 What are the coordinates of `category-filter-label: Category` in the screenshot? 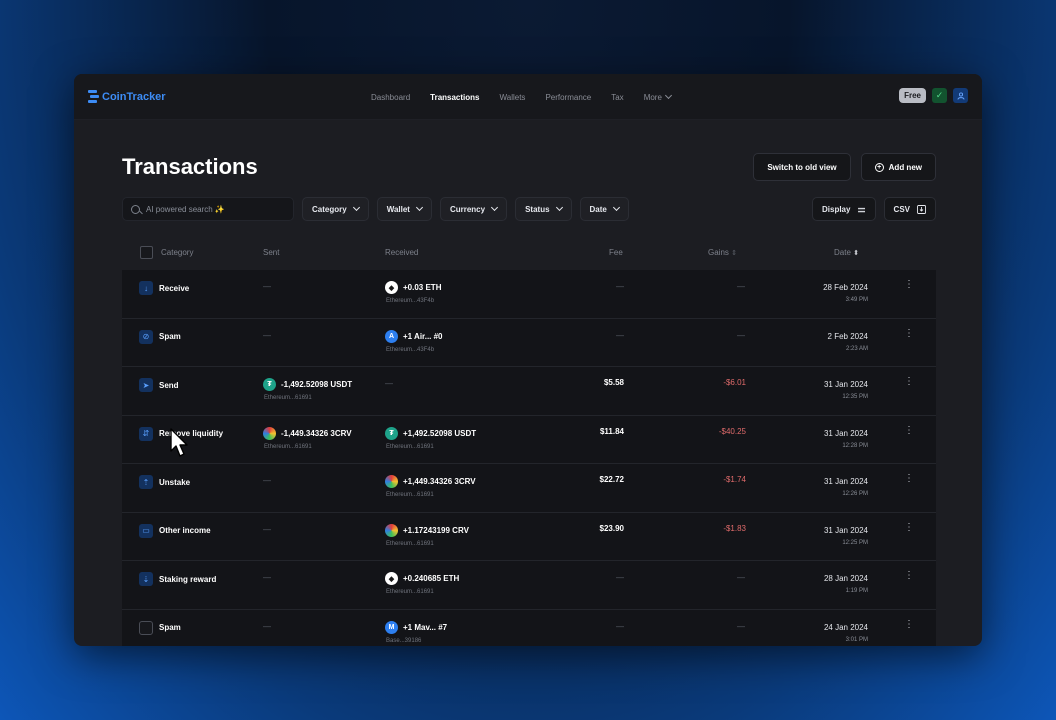 It's located at (329, 209).